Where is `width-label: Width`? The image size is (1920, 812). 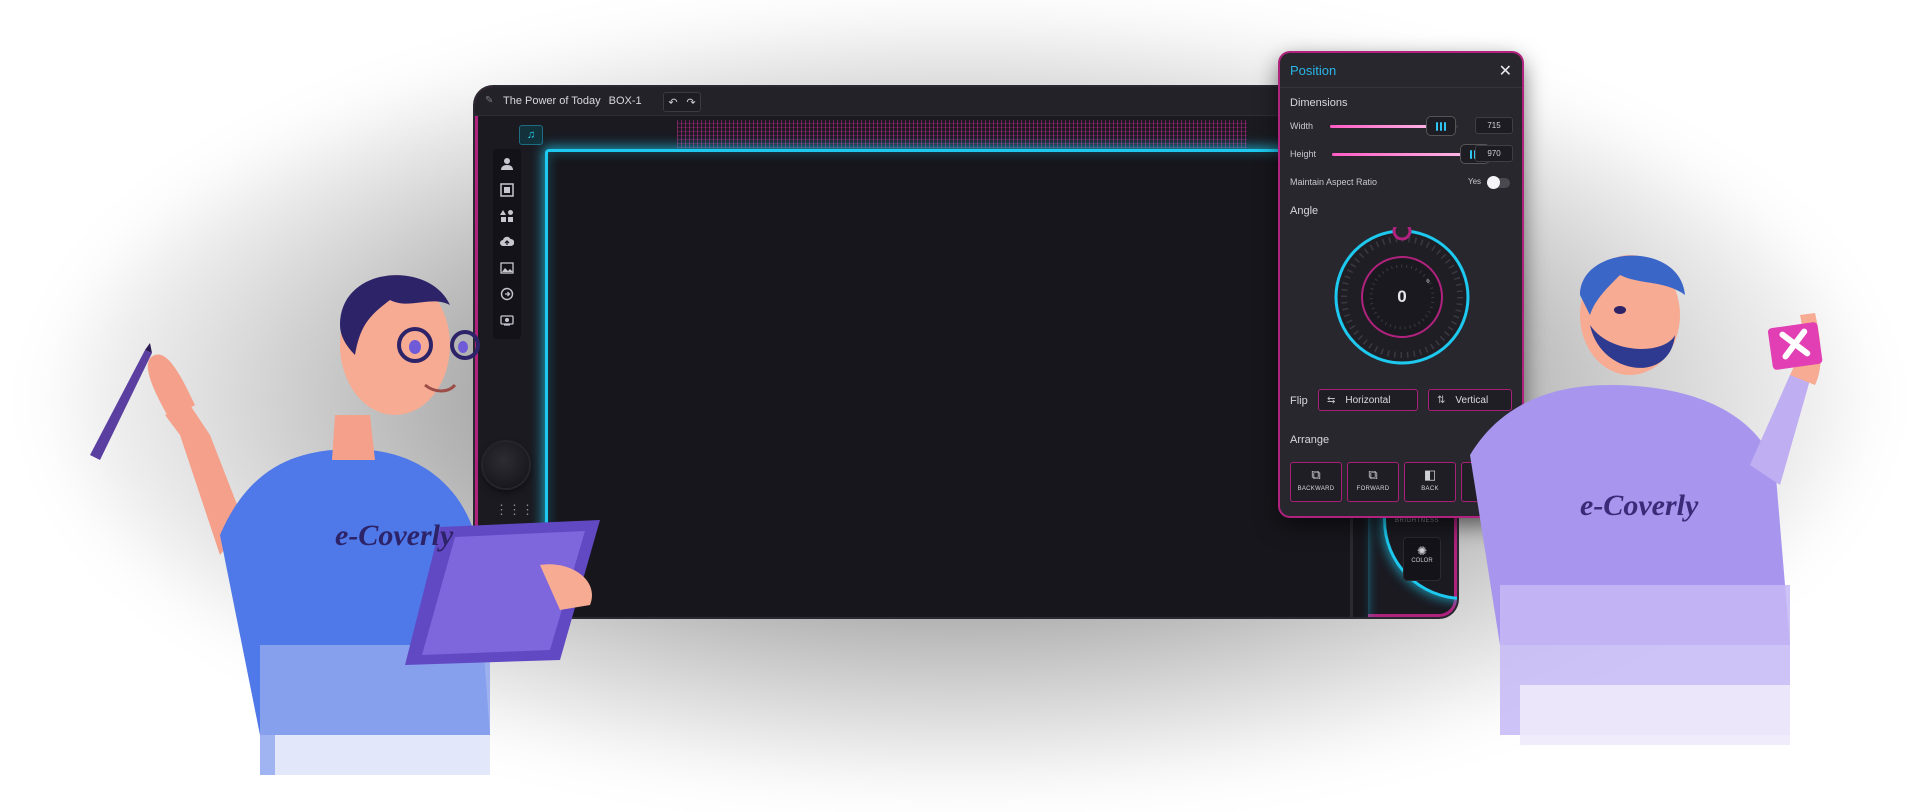 width-label: Width is located at coordinates (1302, 126).